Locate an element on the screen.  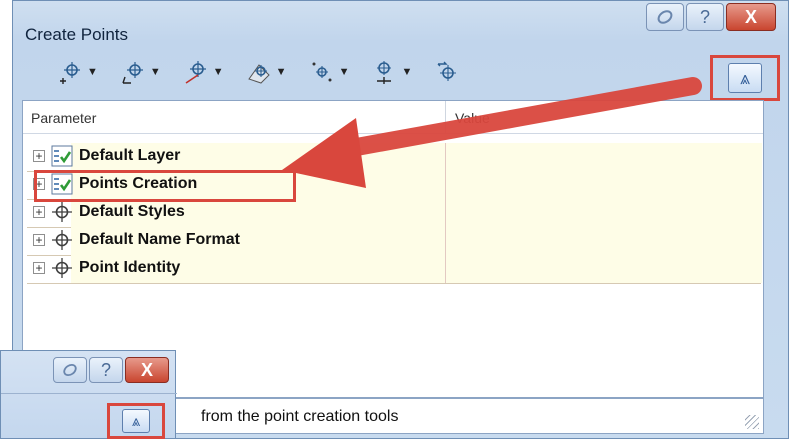
toolbar: ▼ ▼ ▼ ▼ ▼ ▼ is located at coordinates (258, 72).